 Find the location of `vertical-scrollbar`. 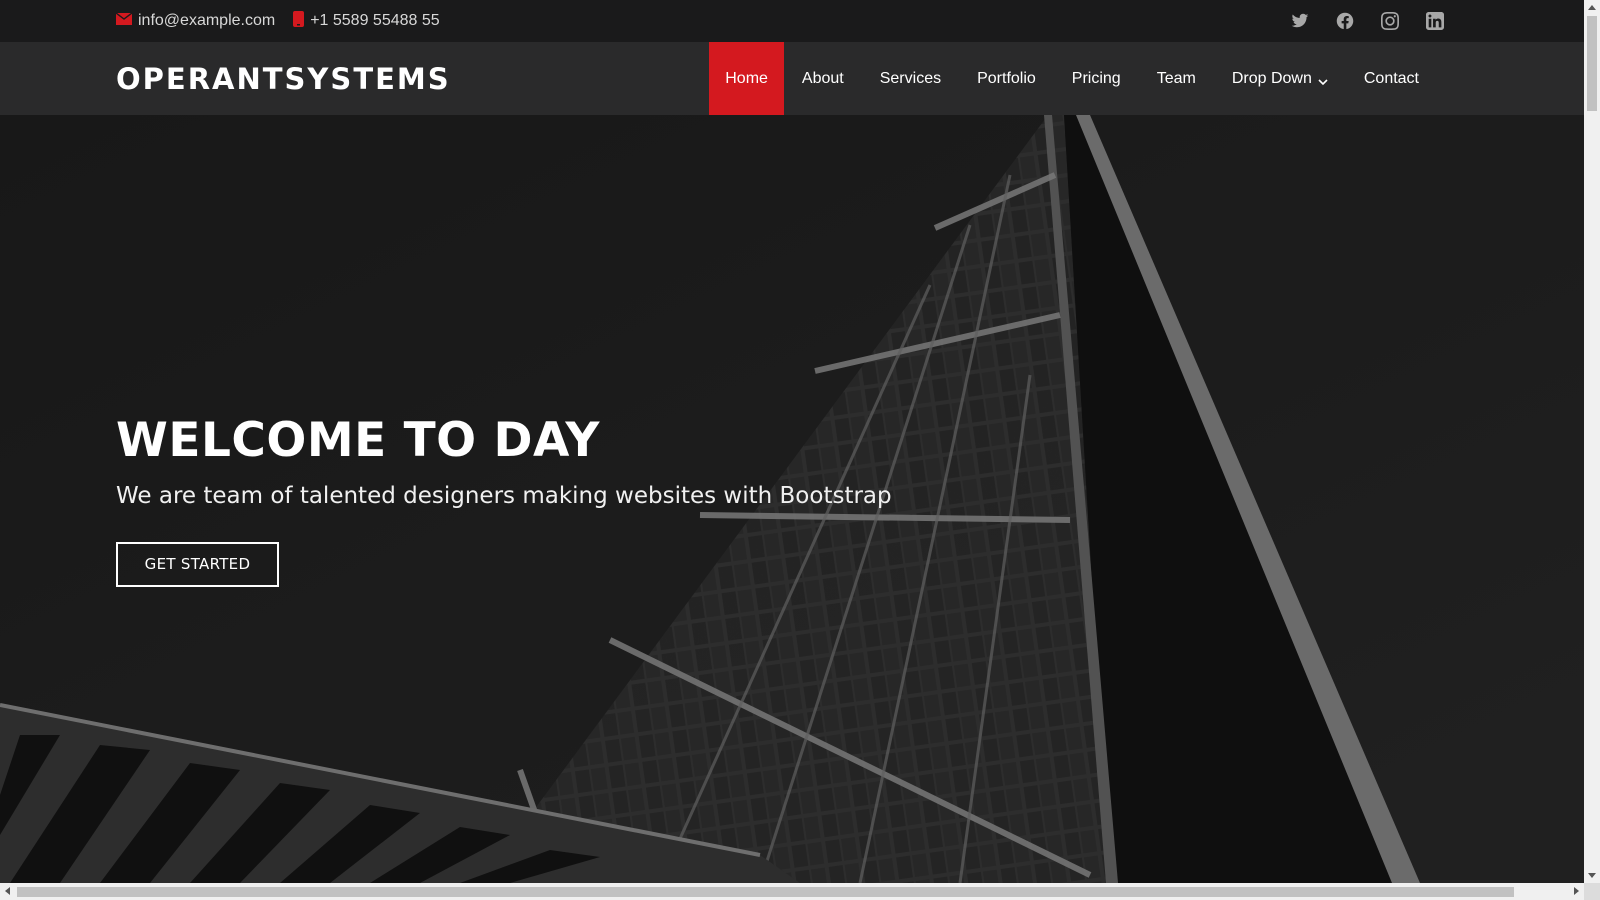

vertical-scrollbar is located at coordinates (1592, 441).